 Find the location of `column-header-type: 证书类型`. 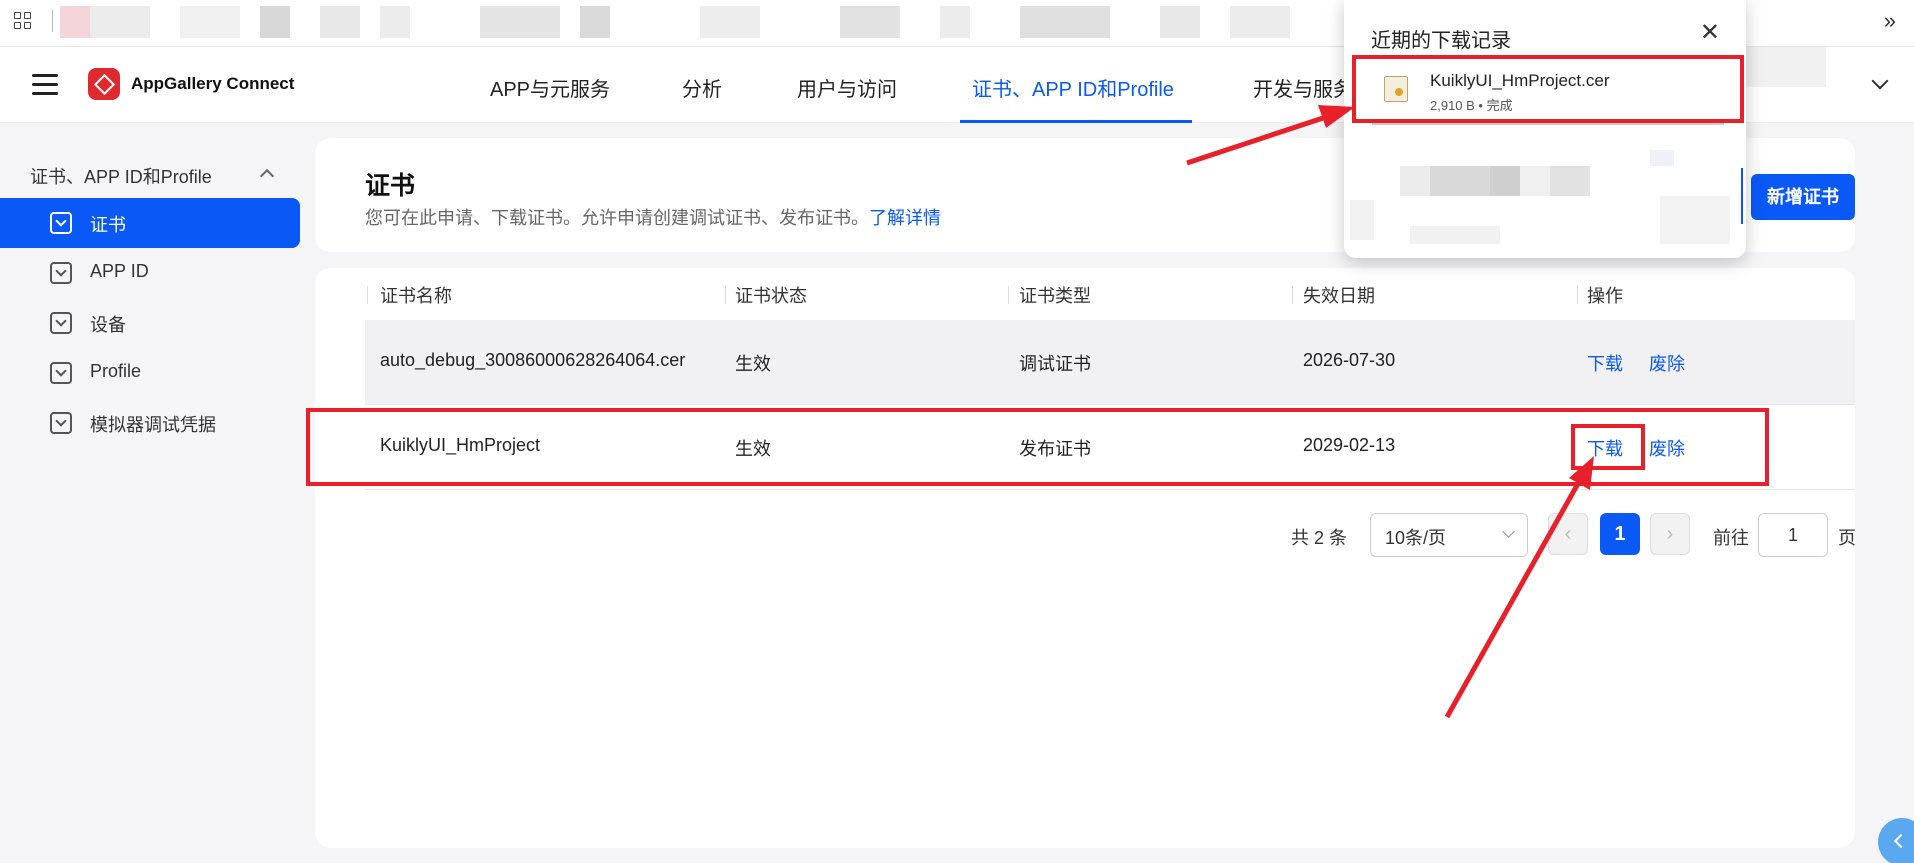

column-header-type: 证书类型 is located at coordinates (1055, 296).